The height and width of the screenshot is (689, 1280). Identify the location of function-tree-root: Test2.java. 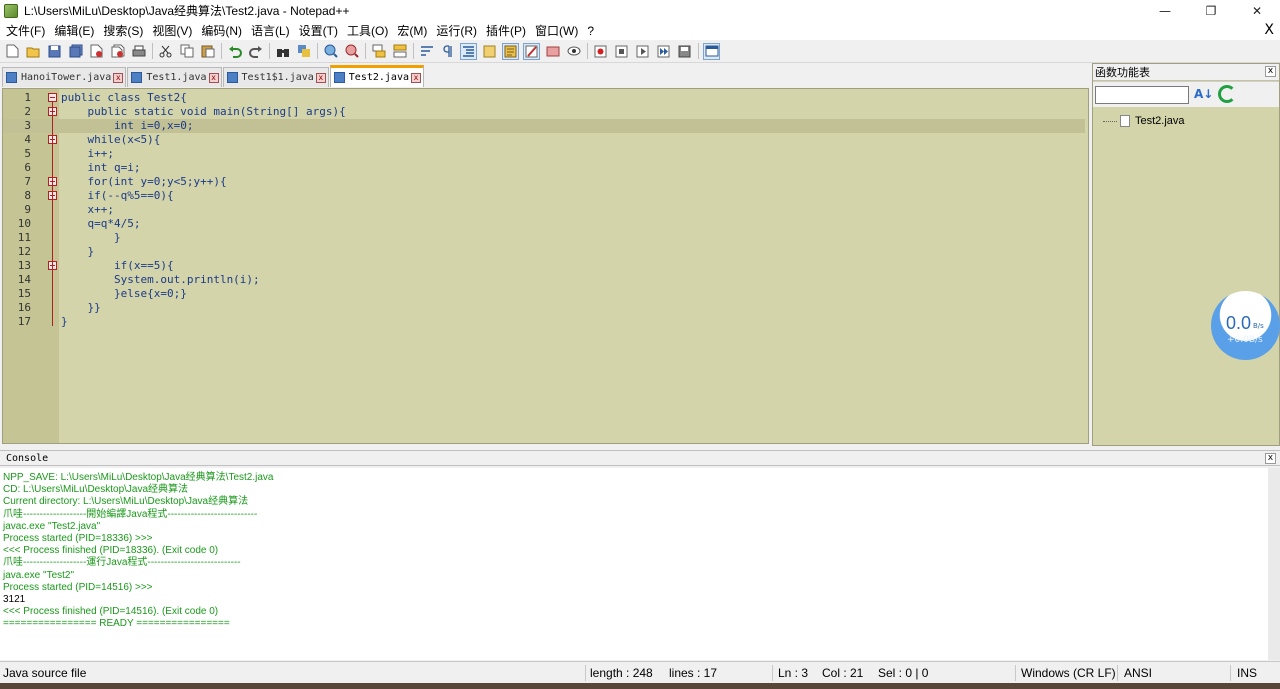
(1144, 121).